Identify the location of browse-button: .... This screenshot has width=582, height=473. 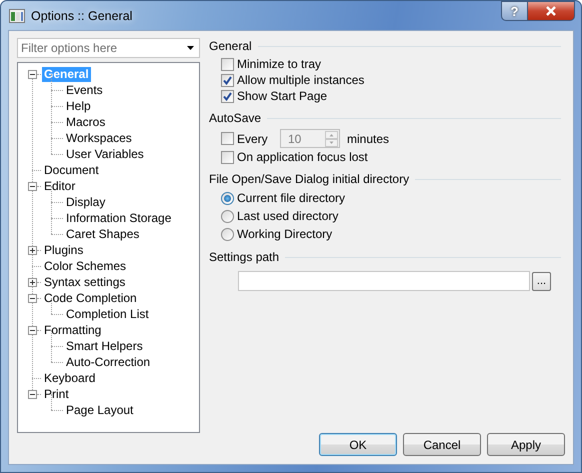
(541, 281).